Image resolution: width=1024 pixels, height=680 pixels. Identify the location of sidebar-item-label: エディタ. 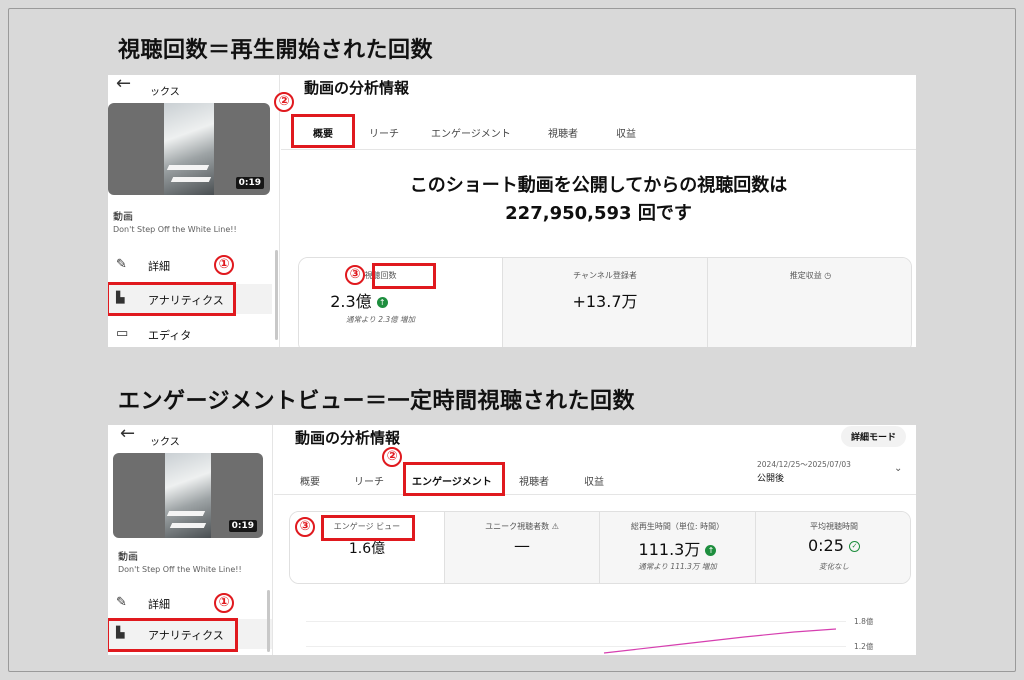
(170, 335).